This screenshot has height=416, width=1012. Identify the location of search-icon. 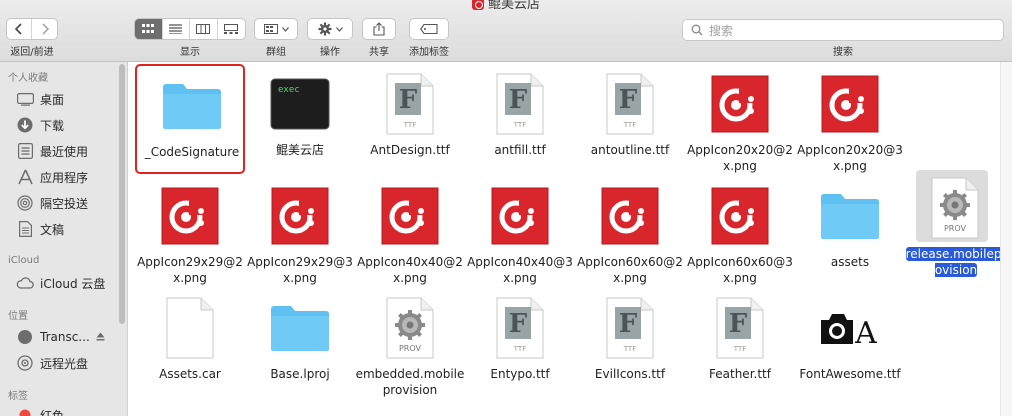
(697, 30).